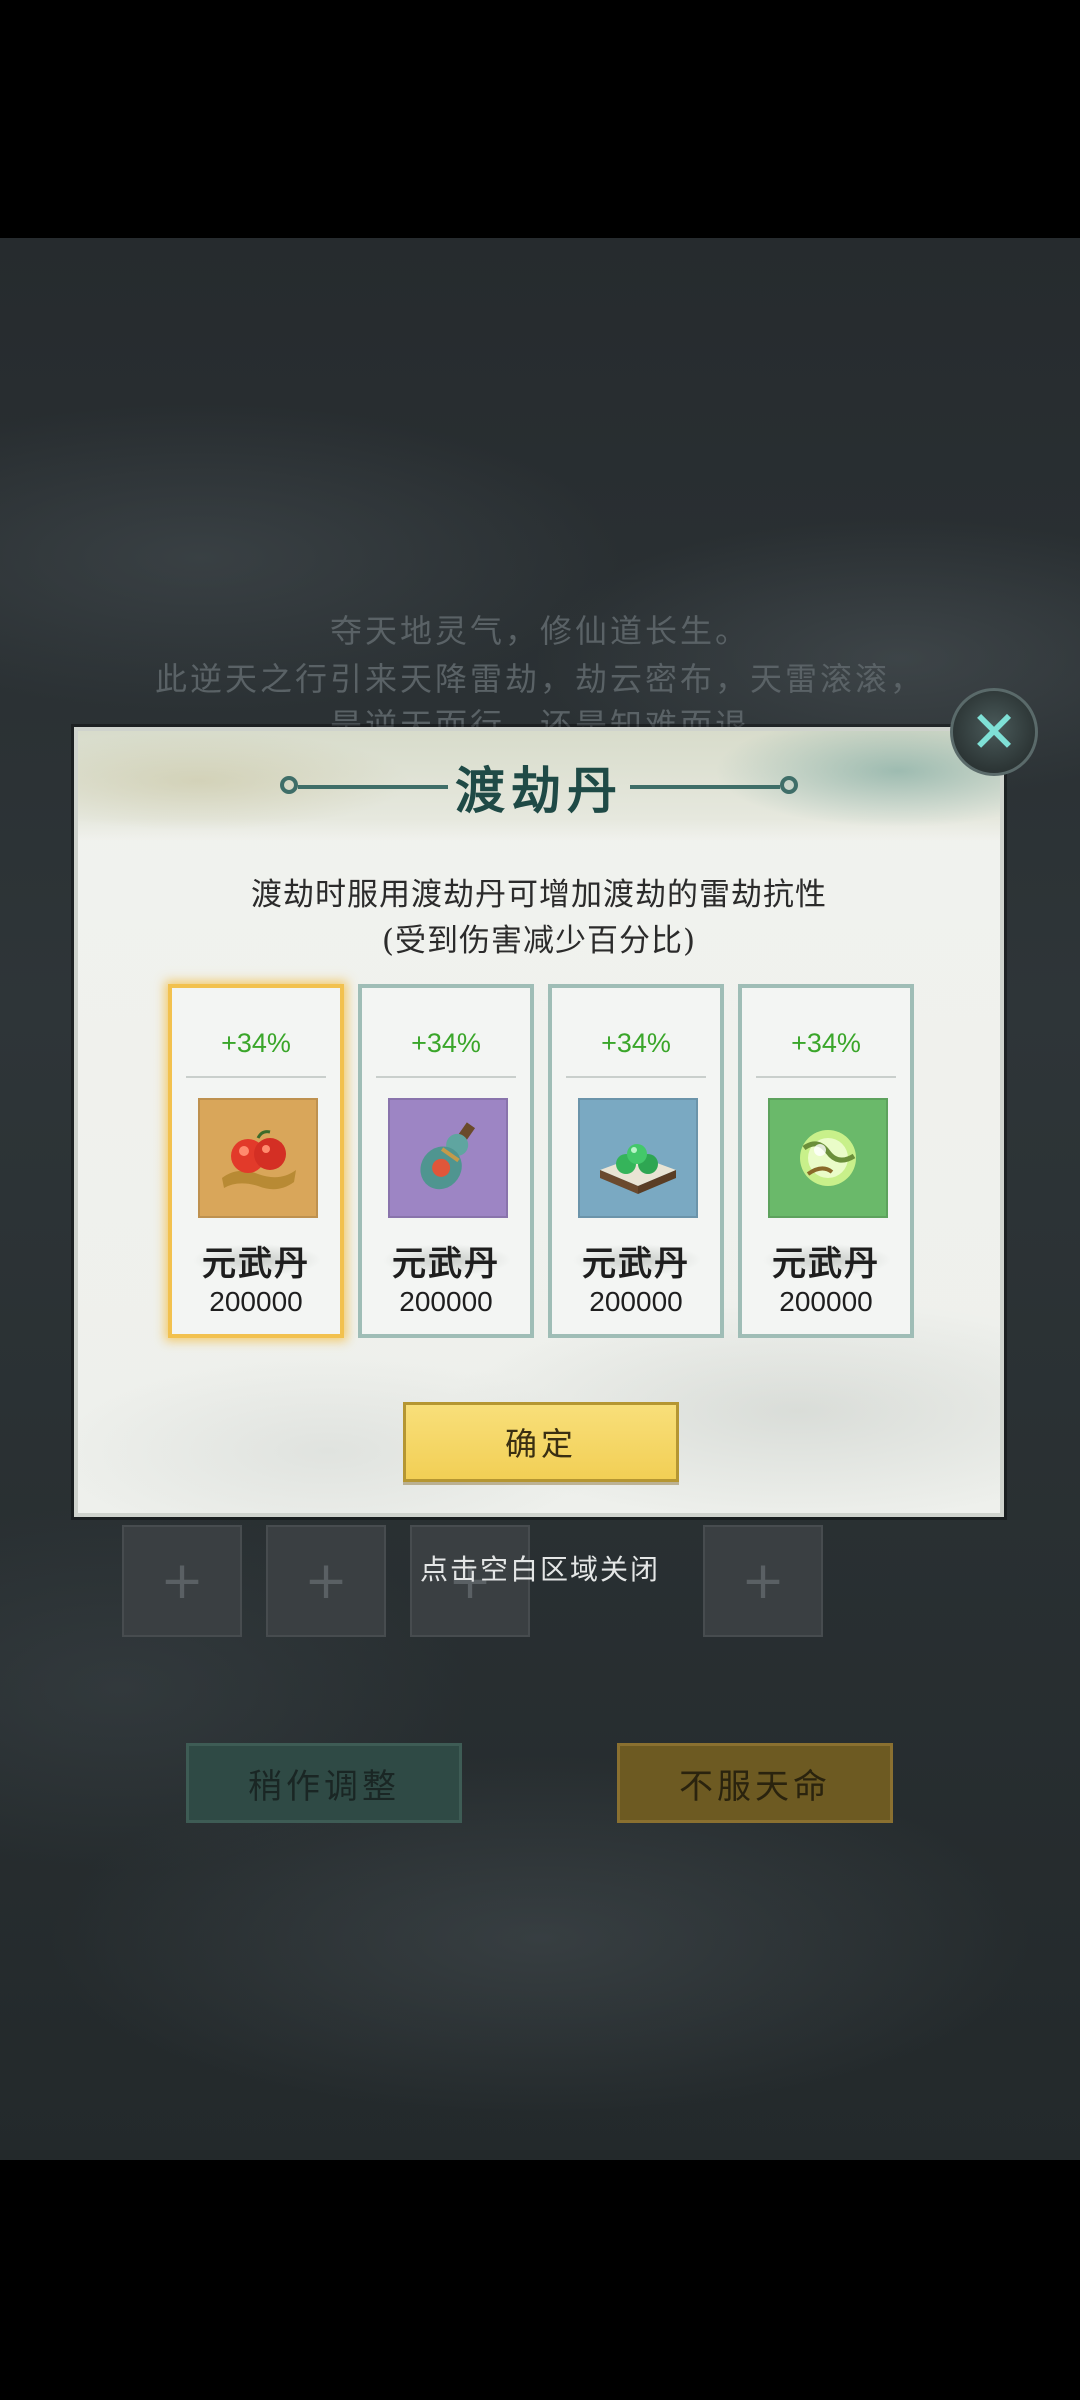 The width and height of the screenshot is (1080, 2400). What do you see at coordinates (539, 1569) in the screenshot?
I see `close-hint: 点击空白区域关闭` at bounding box center [539, 1569].